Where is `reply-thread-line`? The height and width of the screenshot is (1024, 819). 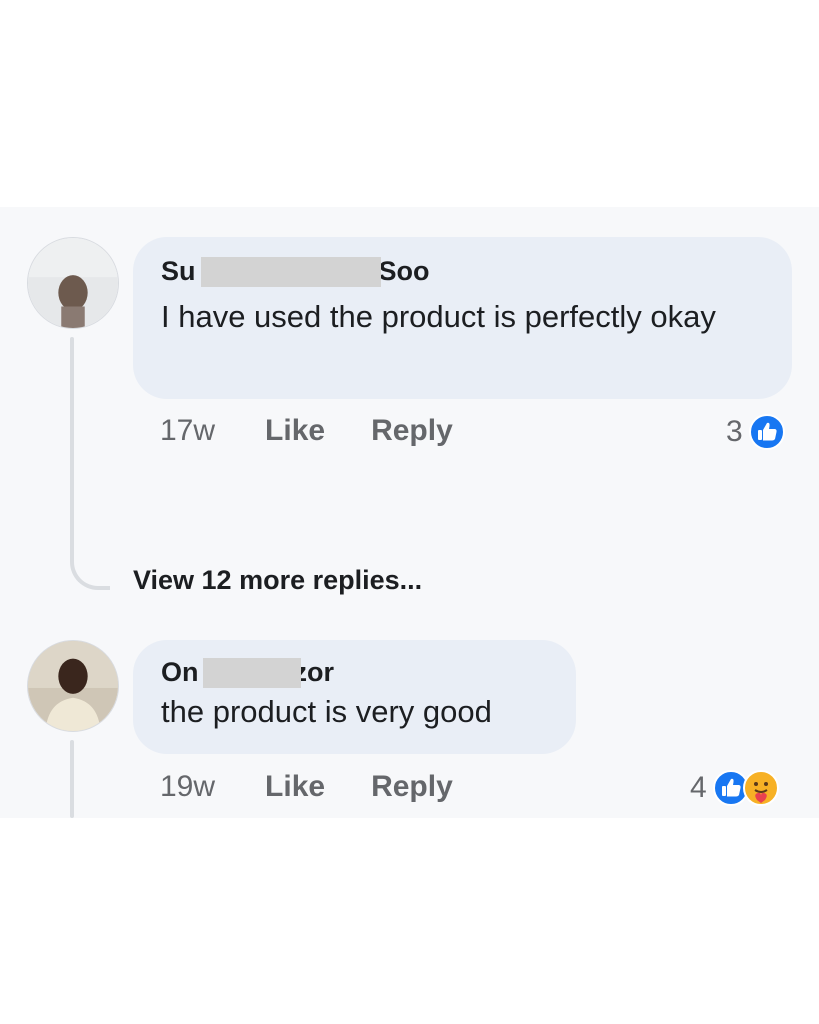 reply-thread-line is located at coordinates (72, 444).